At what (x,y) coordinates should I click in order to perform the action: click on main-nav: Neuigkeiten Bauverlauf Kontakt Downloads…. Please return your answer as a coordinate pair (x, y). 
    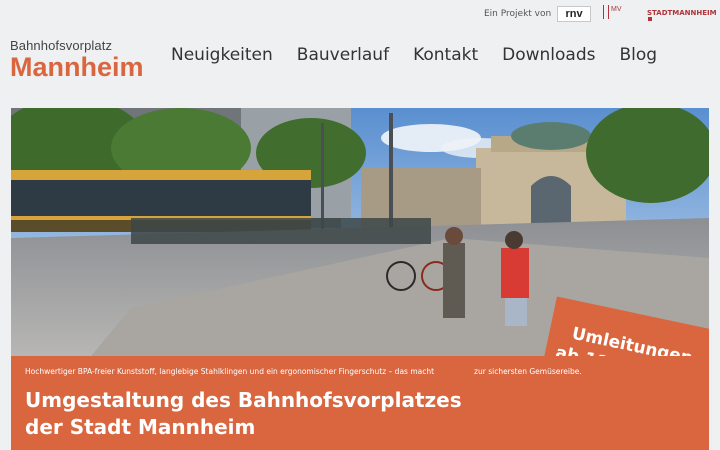
    Looking at the image, I should click on (426, 55).